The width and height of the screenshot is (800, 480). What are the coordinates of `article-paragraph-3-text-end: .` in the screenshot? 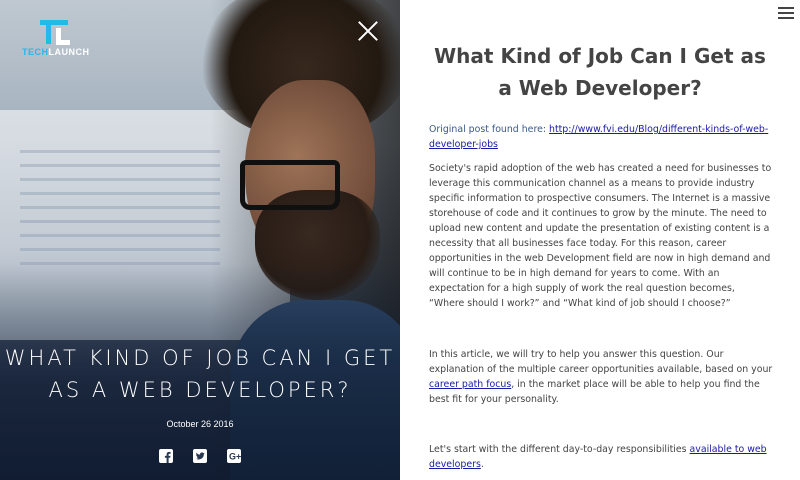 It's located at (482, 464).